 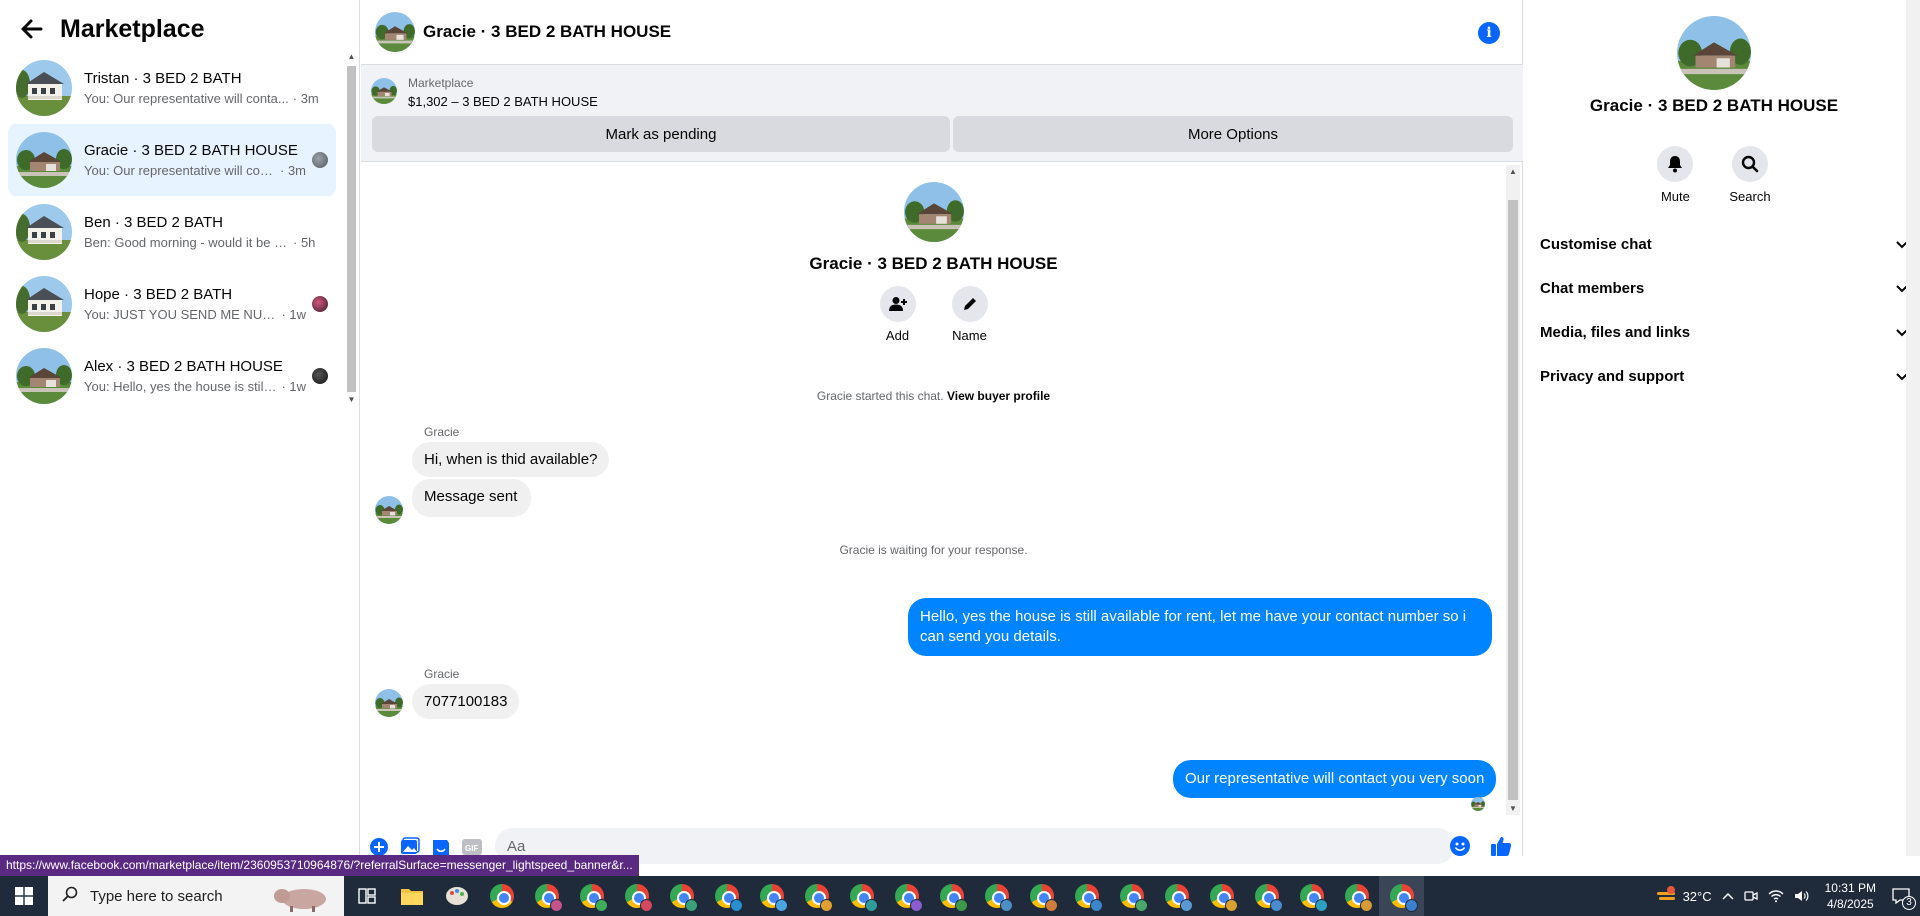 What do you see at coordinates (1714, 53) in the screenshot?
I see `details-profile-photo` at bounding box center [1714, 53].